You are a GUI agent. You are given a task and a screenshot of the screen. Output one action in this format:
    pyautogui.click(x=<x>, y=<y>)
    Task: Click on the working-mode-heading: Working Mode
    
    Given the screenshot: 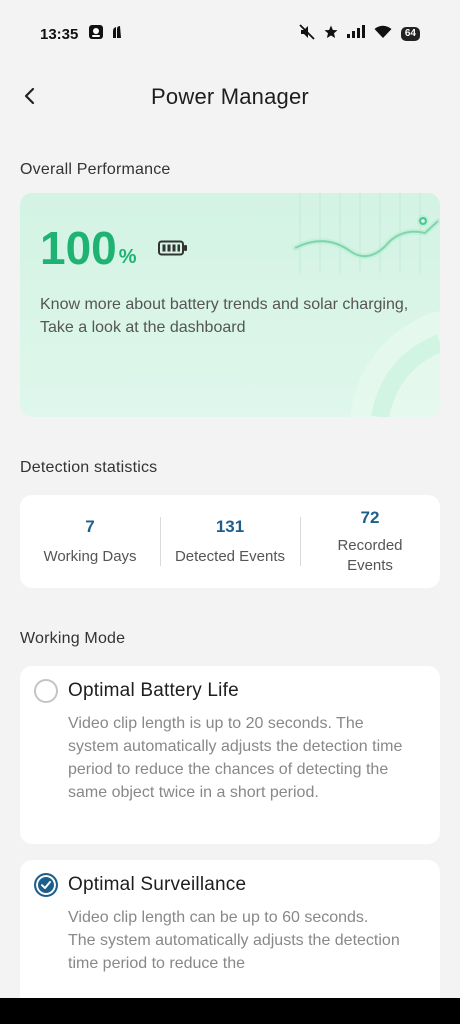 What is the action you would take?
    pyautogui.click(x=73, y=638)
    